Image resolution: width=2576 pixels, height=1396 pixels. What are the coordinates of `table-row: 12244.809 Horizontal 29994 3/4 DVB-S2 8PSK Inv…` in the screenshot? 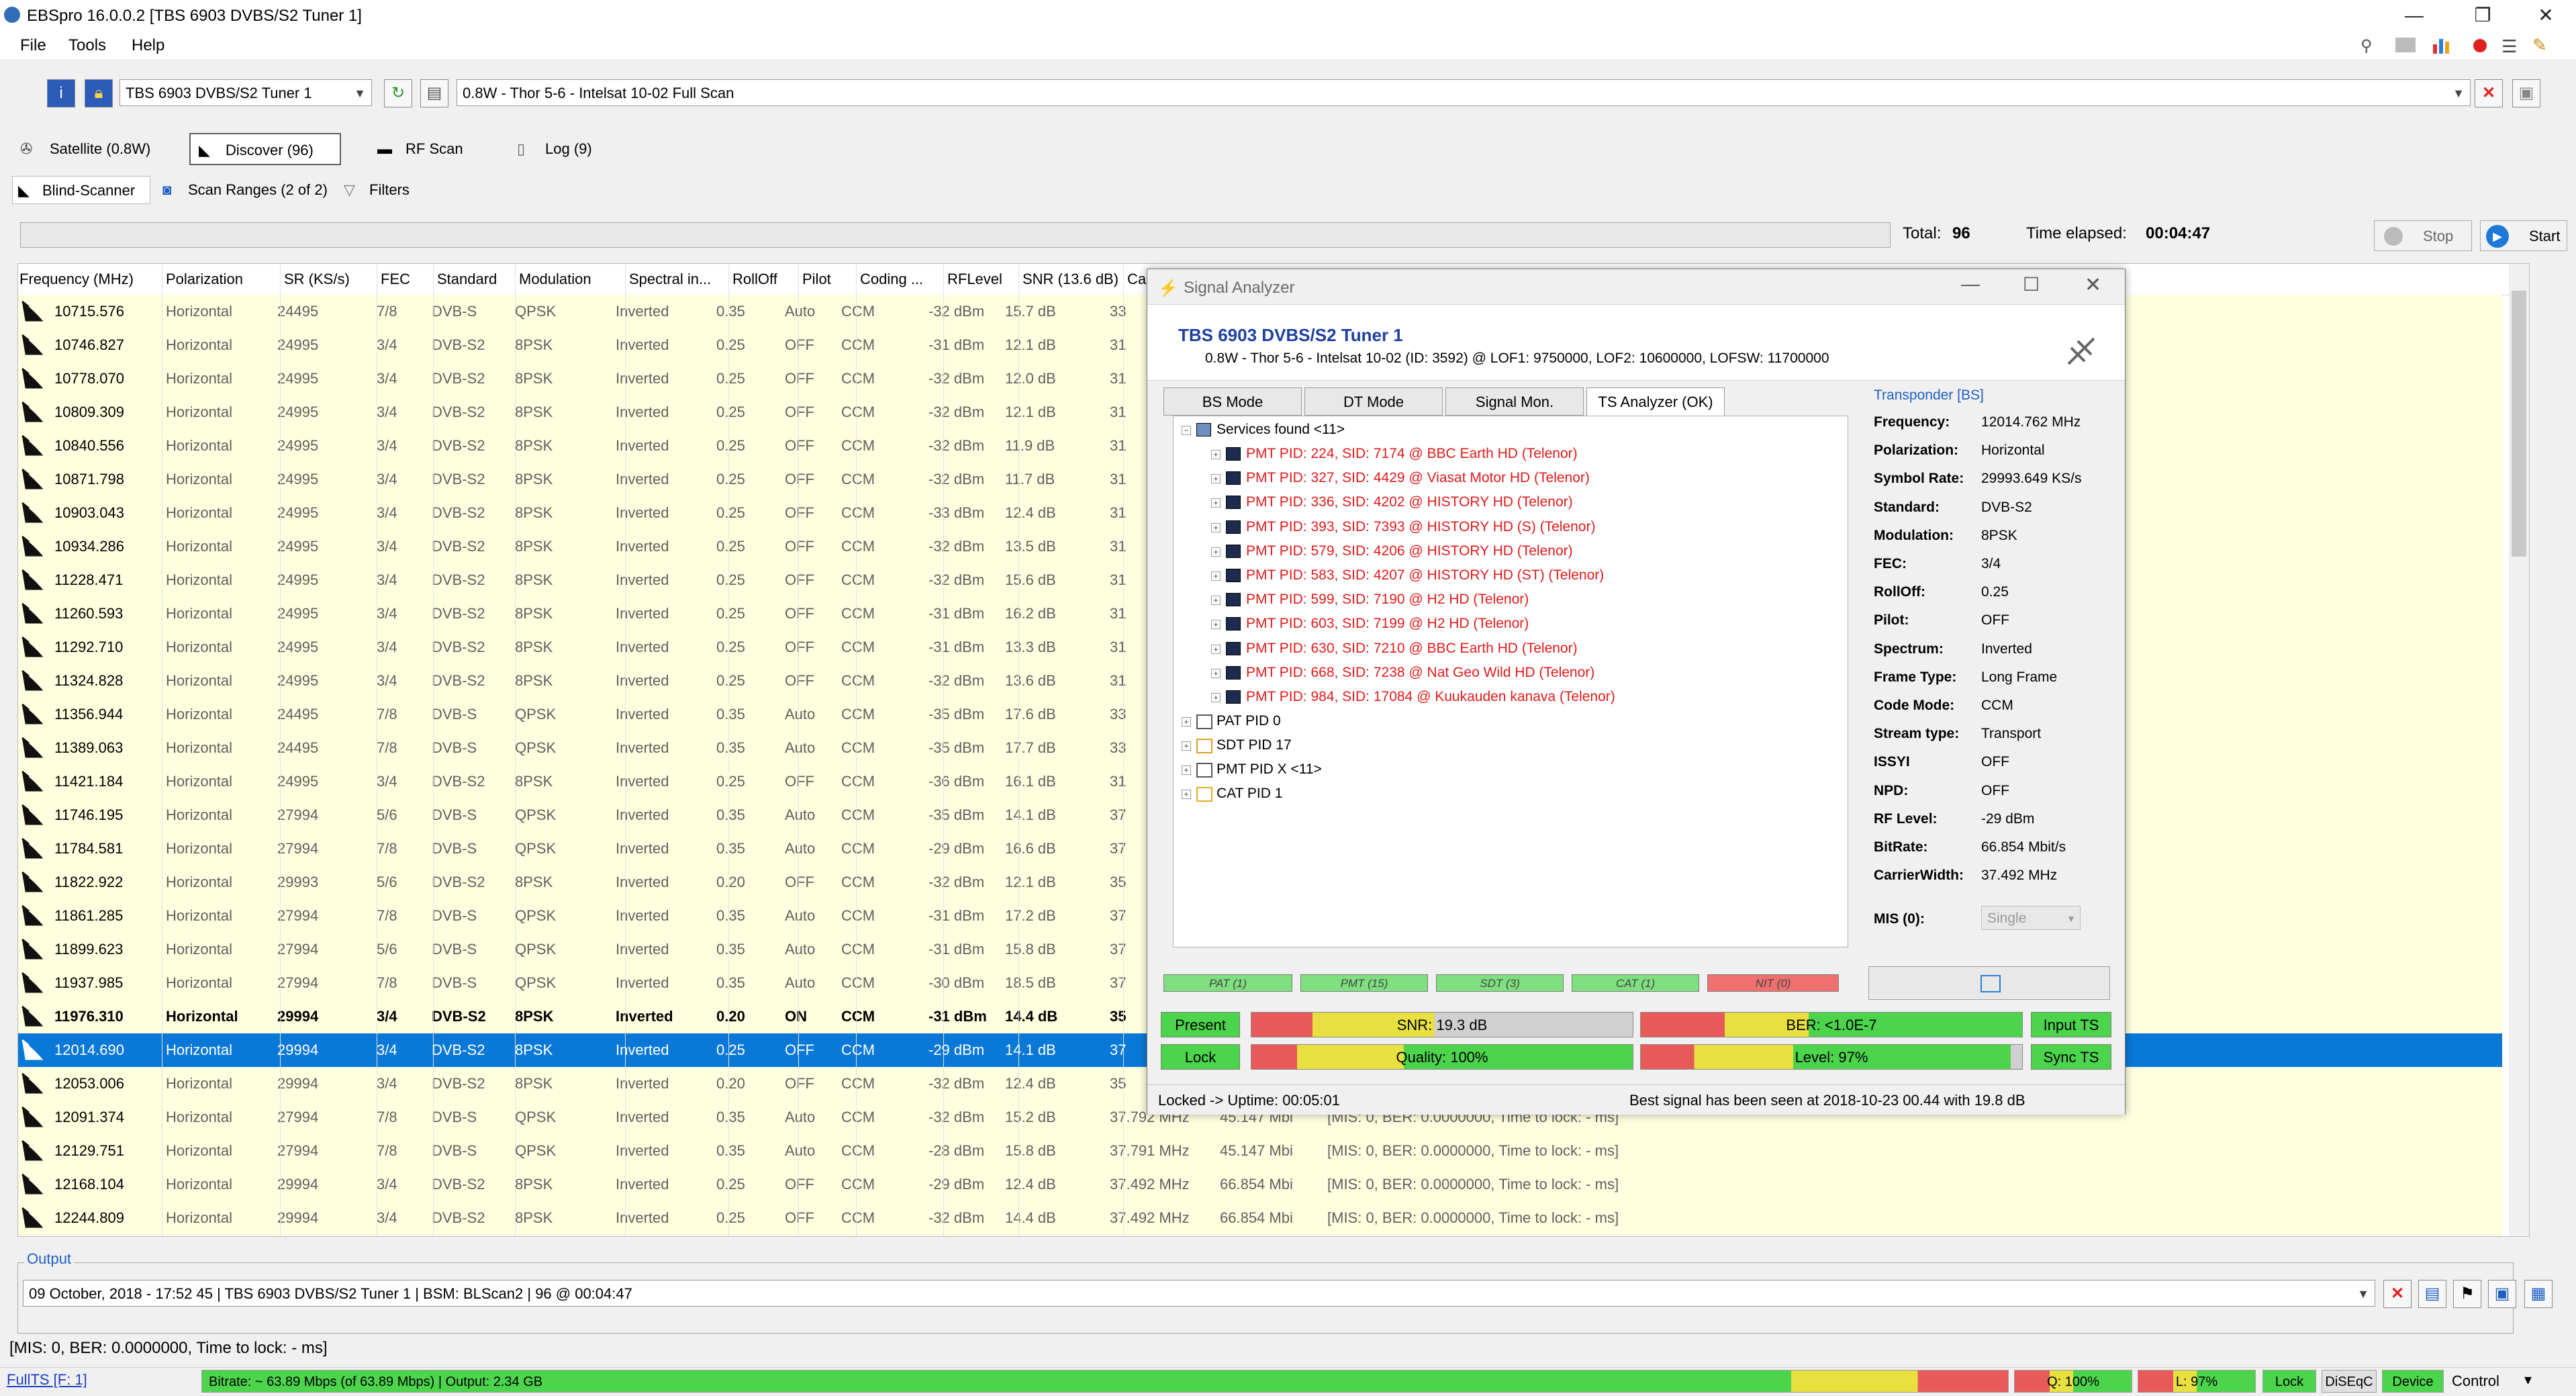 It's located at (1260, 1218).